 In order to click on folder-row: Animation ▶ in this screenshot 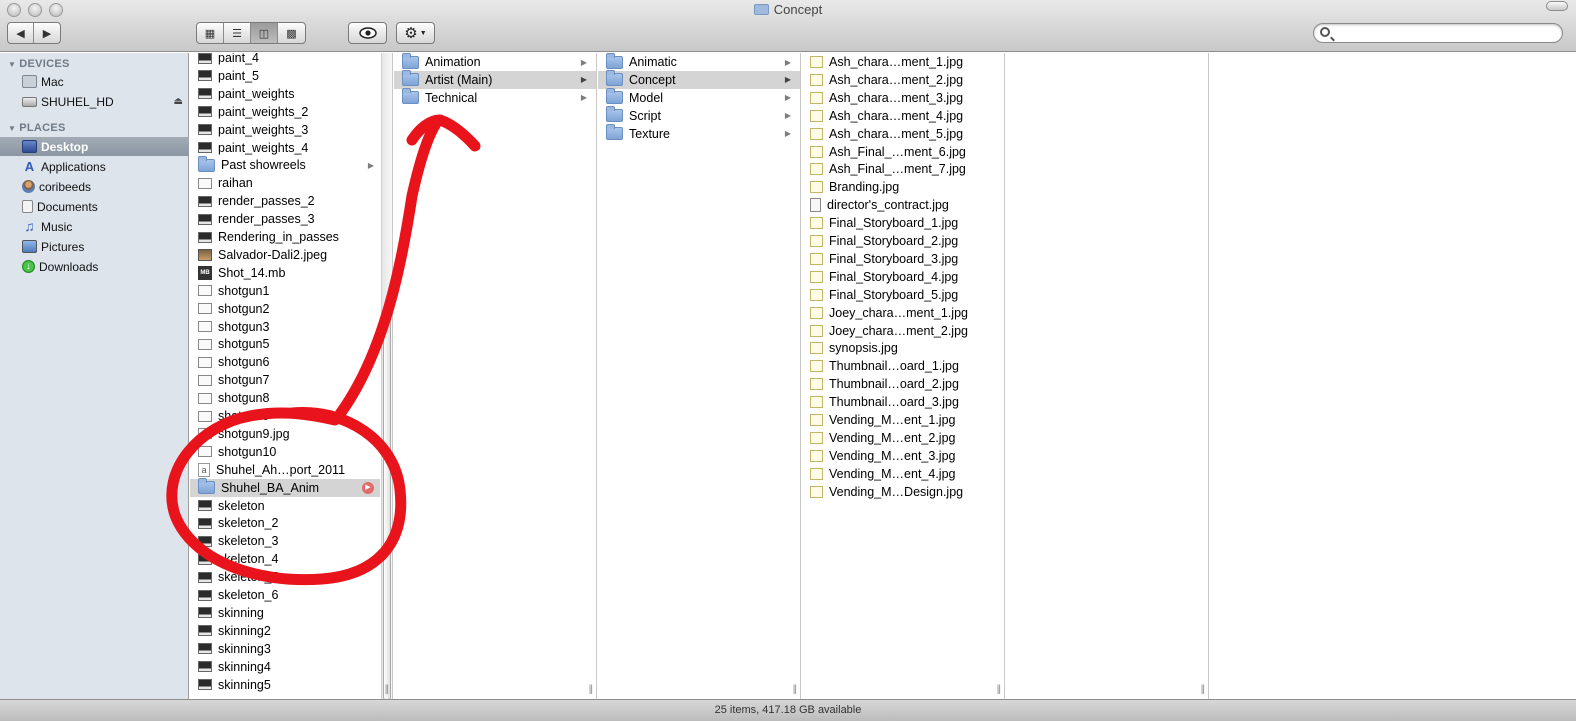, I will do `click(495, 62)`.